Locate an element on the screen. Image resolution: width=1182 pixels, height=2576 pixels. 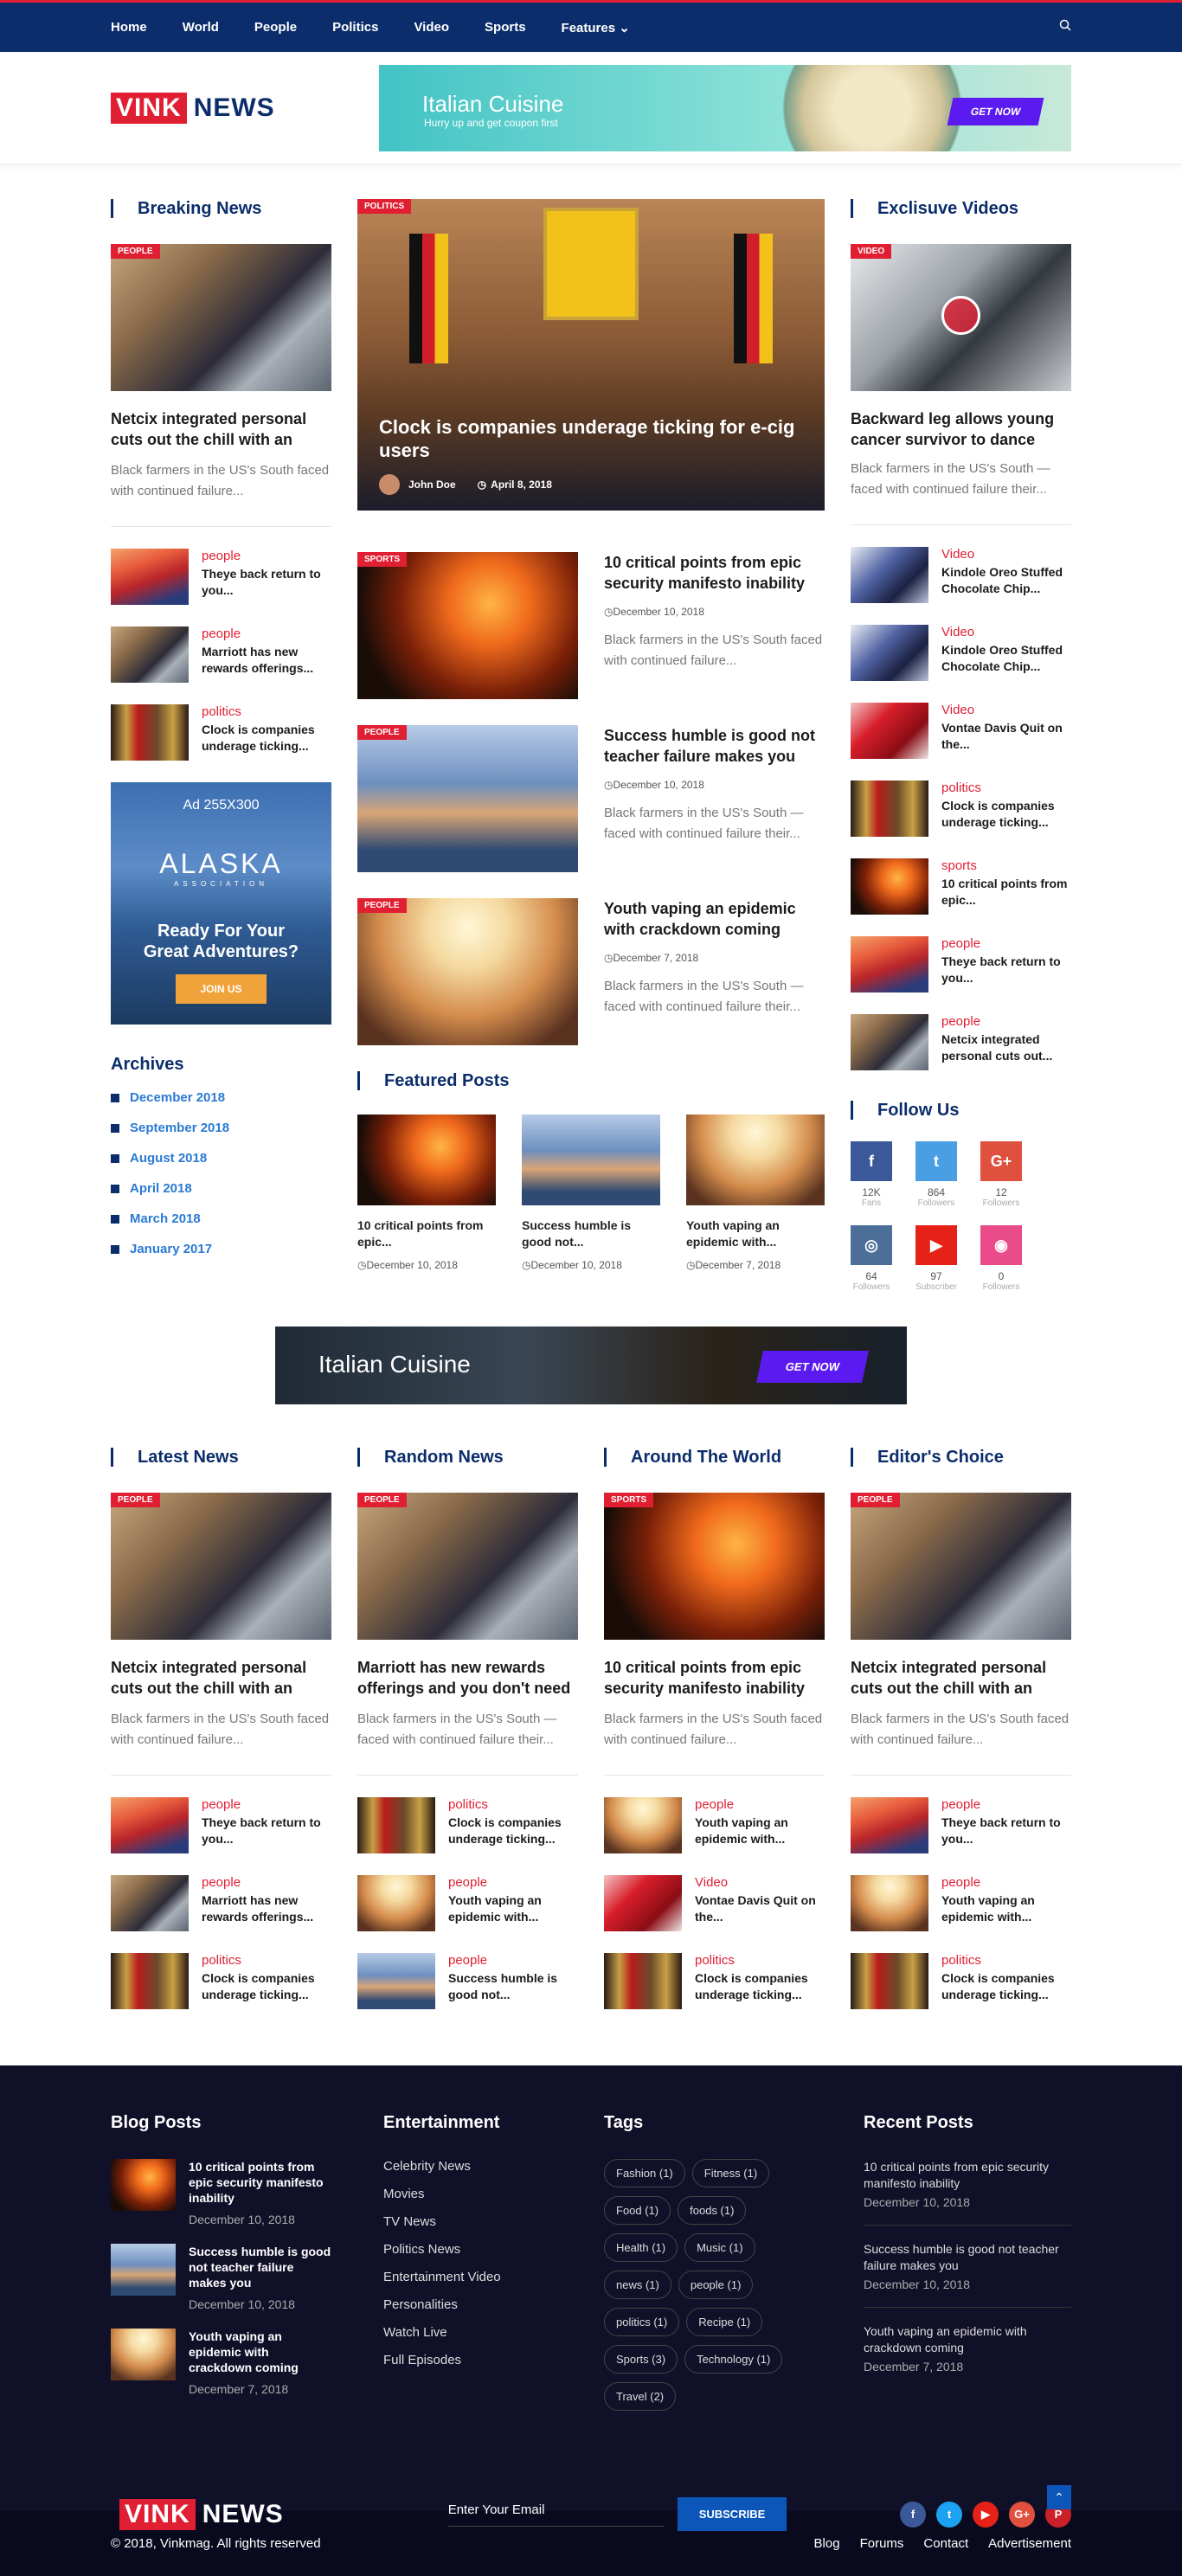
tag-chip: Travel (2) is located at coordinates (640, 2396).